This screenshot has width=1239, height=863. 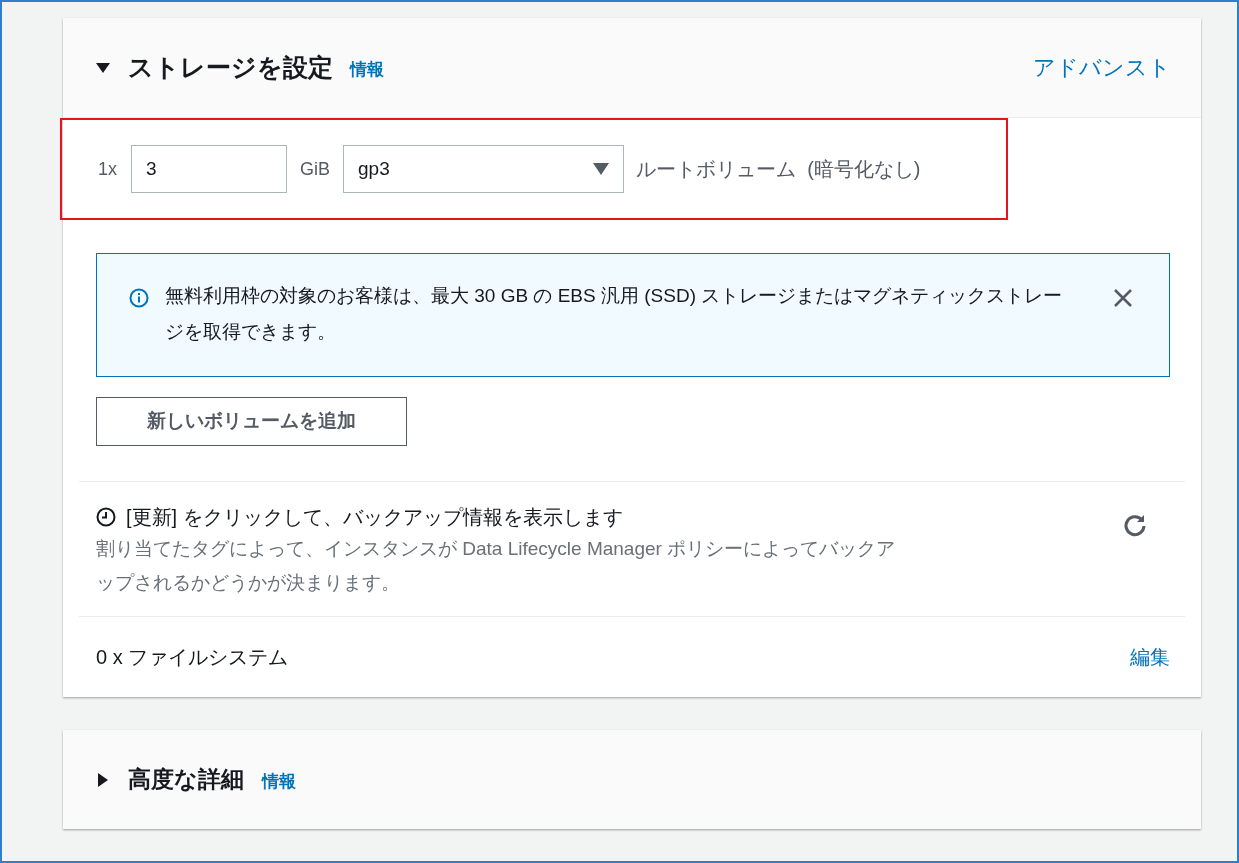 I want to click on refresh-icon, so click(x=1135, y=525).